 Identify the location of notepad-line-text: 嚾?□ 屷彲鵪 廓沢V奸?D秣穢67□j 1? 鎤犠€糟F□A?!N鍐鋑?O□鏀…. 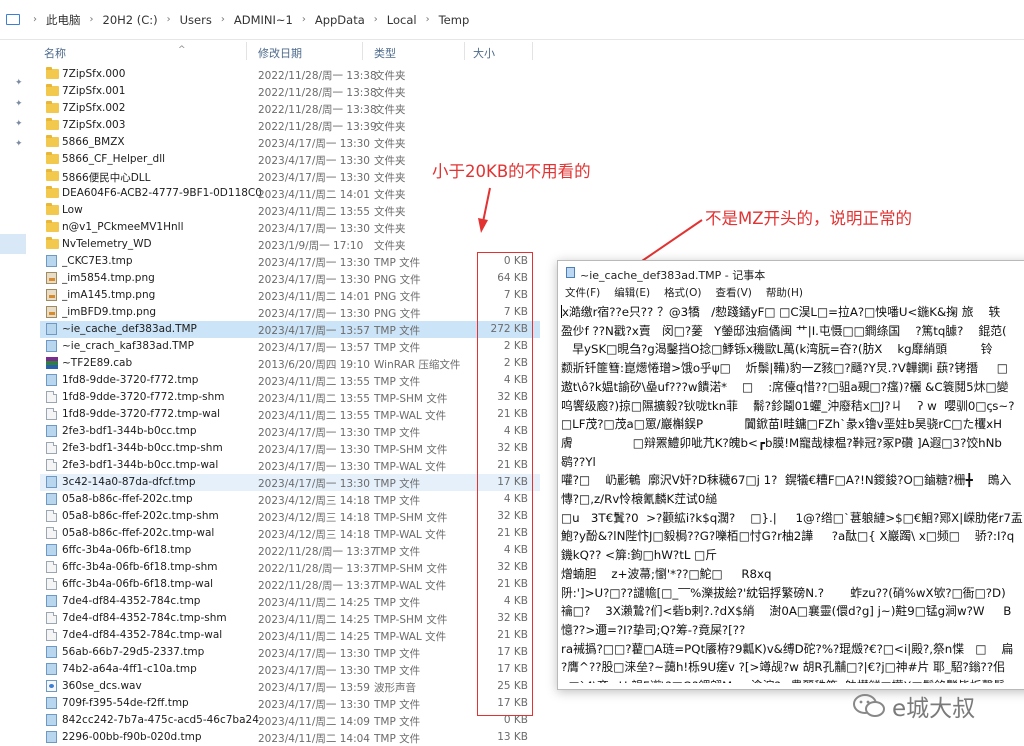
(786, 480).